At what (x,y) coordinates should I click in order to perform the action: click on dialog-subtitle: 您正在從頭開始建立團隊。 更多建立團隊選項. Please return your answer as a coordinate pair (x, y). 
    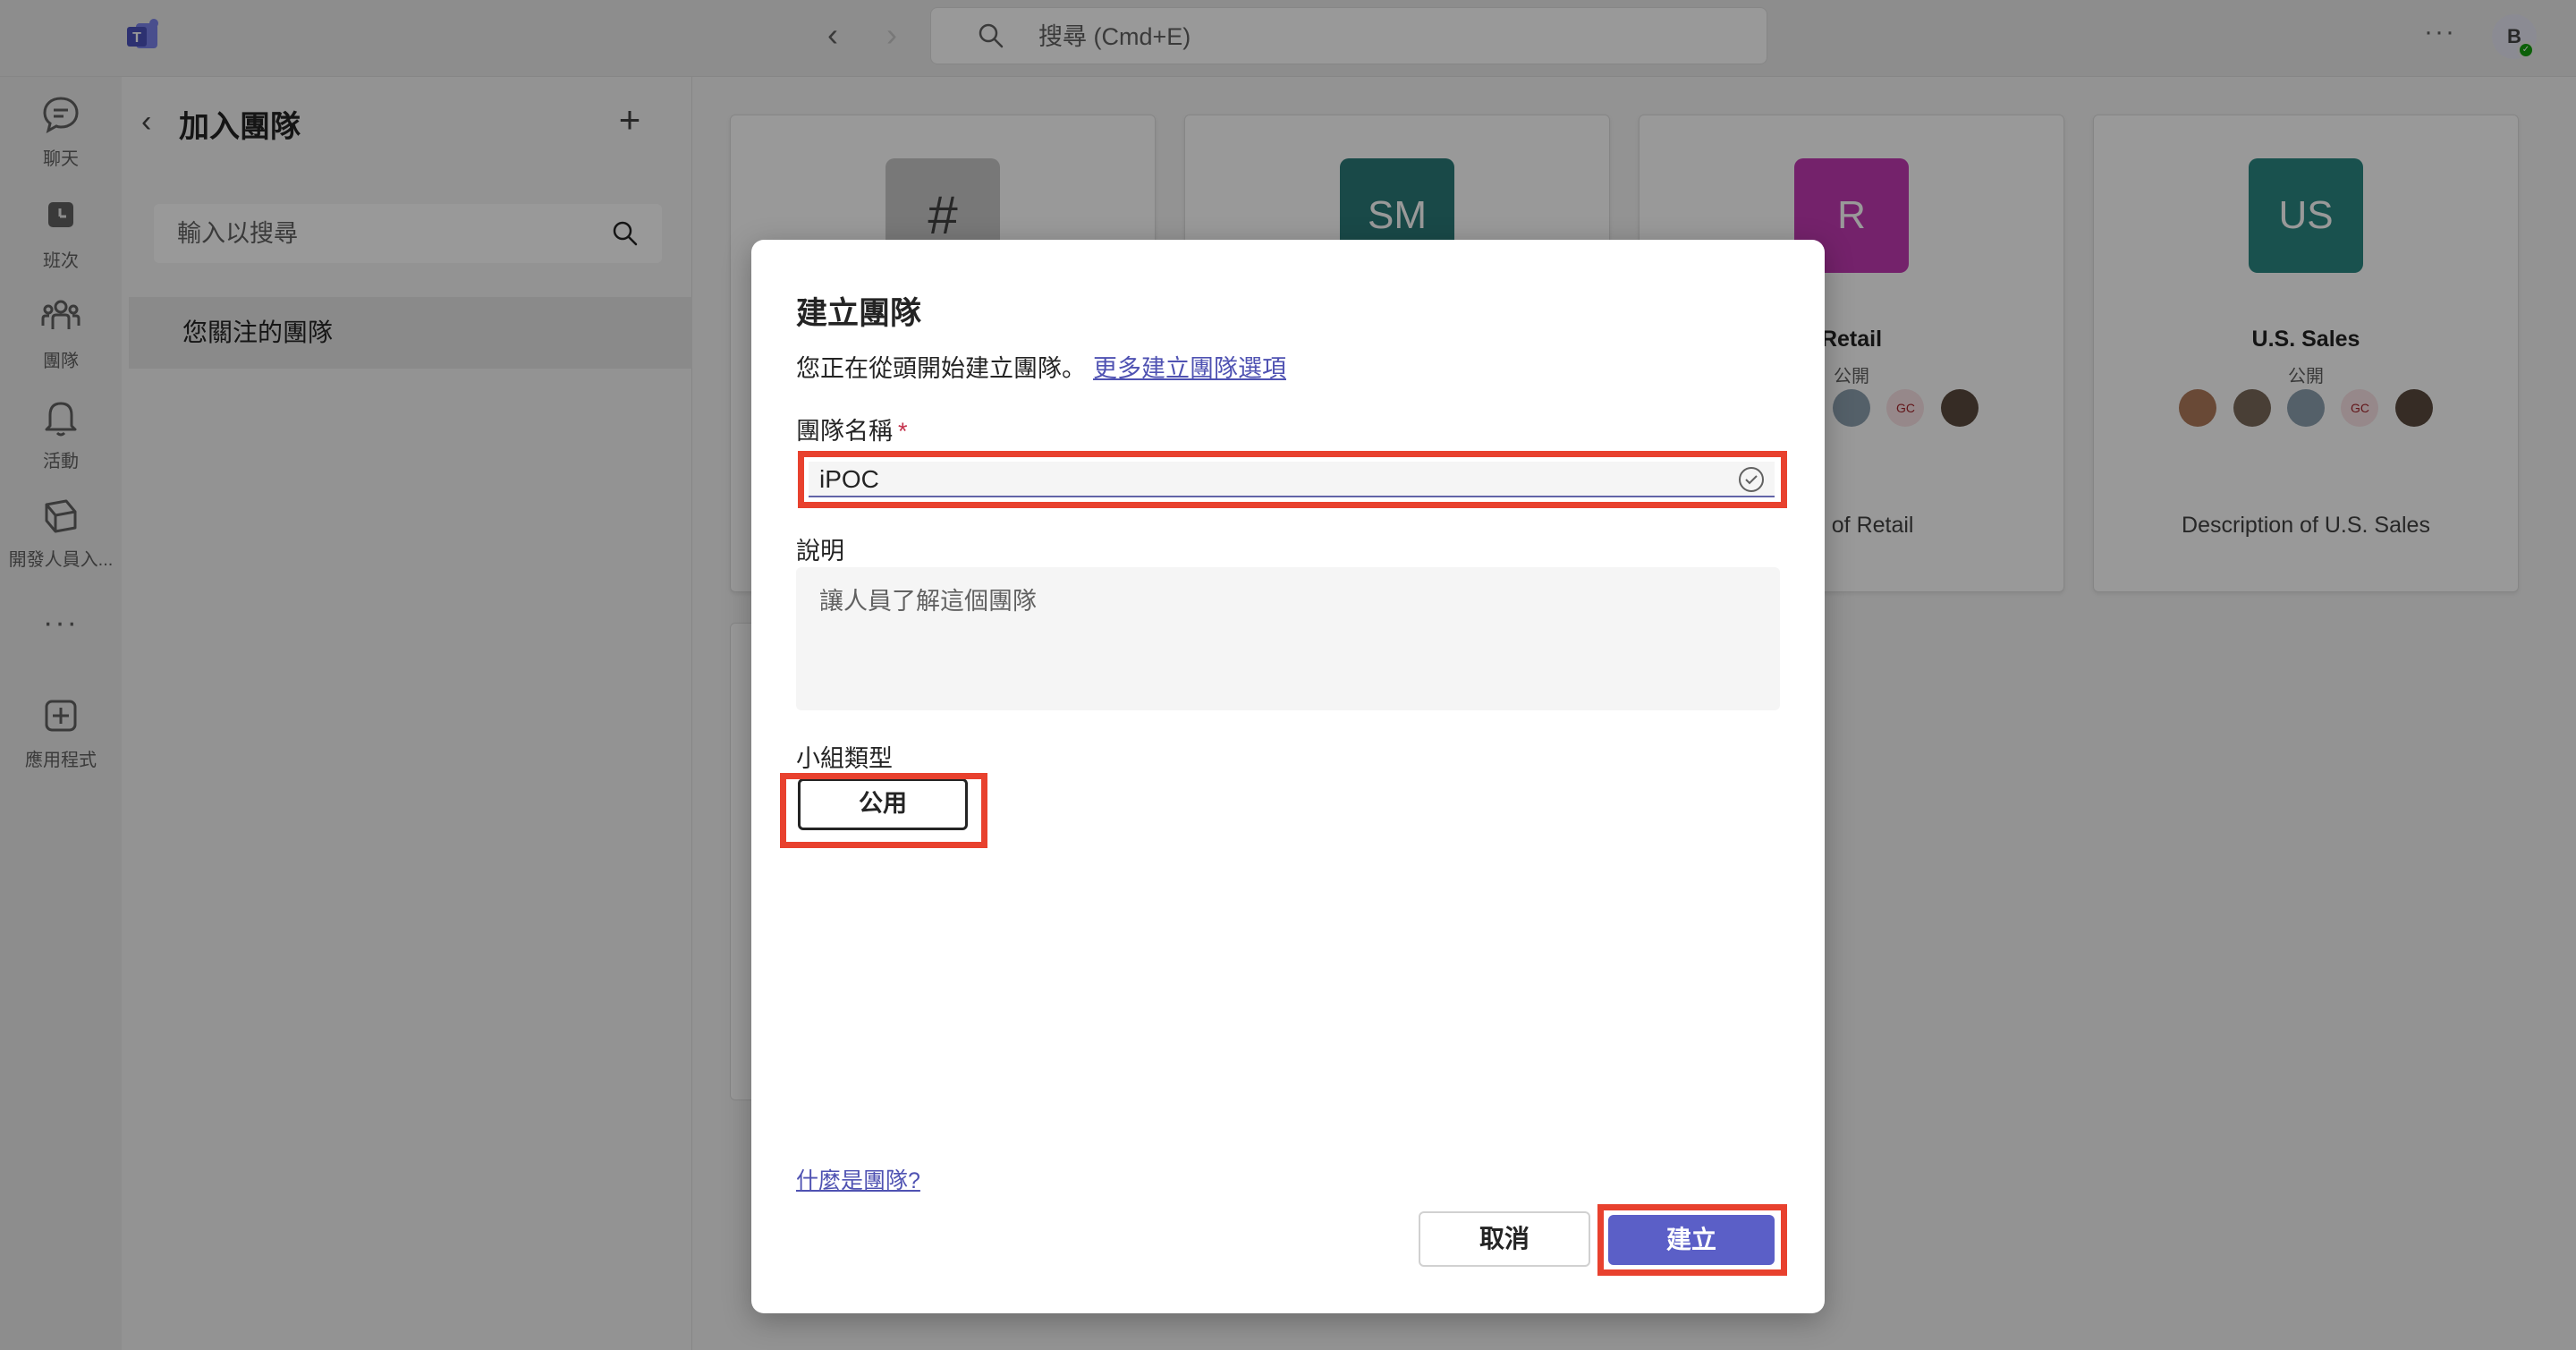
    Looking at the image, I should click on (1041, 366).